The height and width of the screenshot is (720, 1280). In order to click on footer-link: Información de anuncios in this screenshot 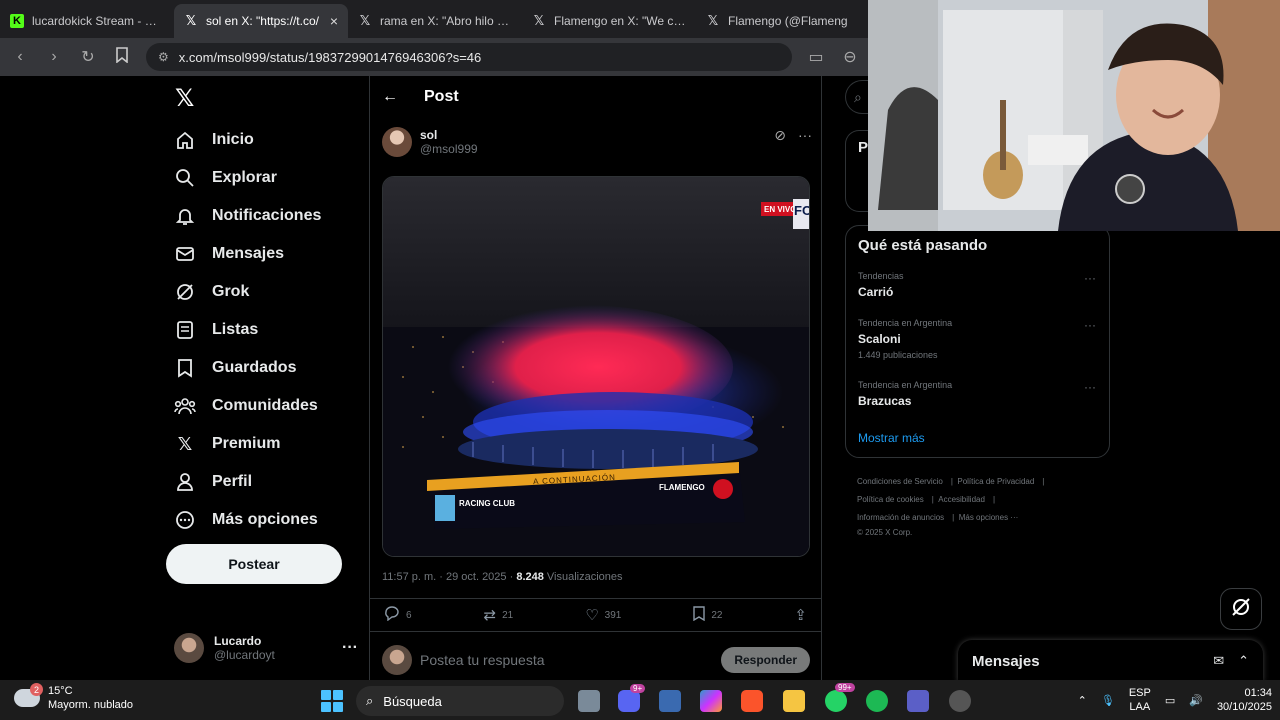, I will do `click(900, 517)`.